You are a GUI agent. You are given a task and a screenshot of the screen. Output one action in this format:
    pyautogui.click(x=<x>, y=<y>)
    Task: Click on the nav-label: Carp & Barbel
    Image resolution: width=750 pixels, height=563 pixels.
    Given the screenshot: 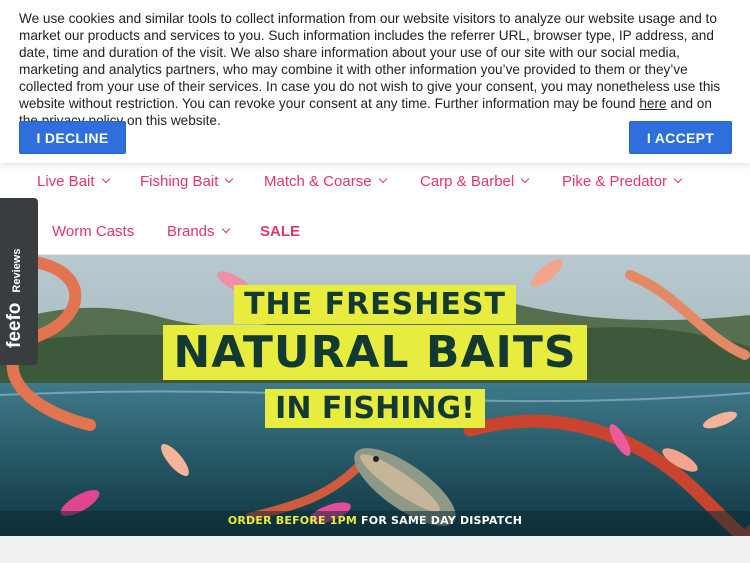 What is the action you would take?
    pyautogui.click(x=467, y=181)
    